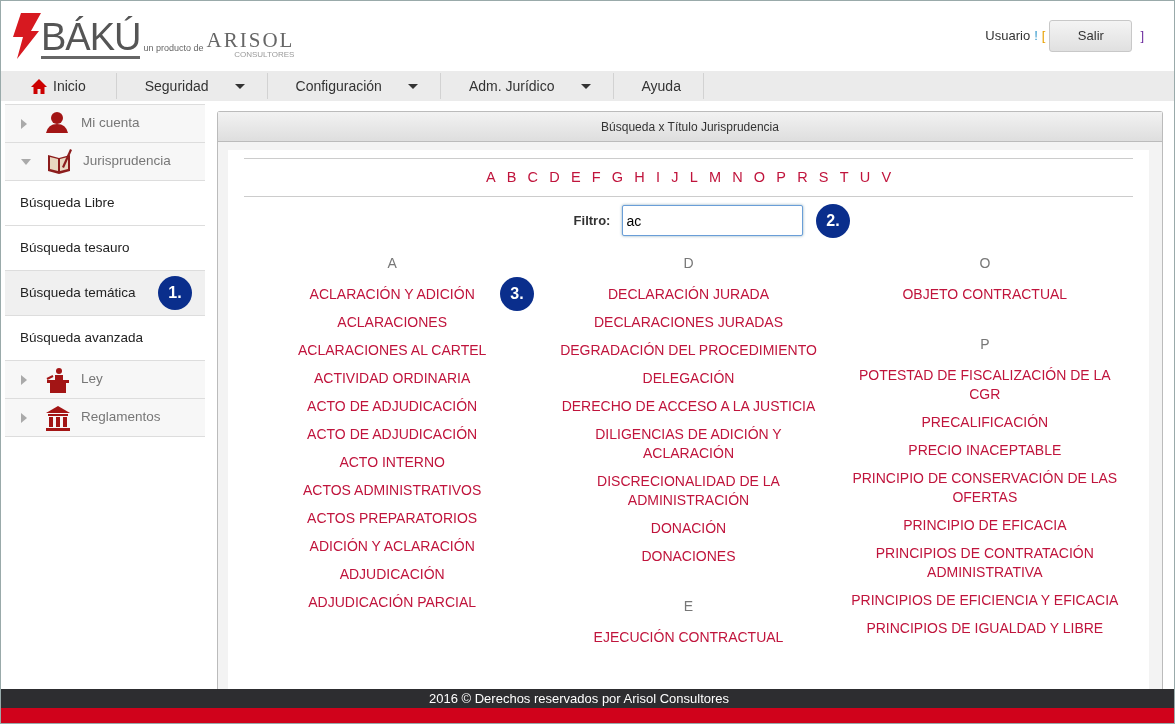  I want to click on step-badge: 2., so click(833, 221).